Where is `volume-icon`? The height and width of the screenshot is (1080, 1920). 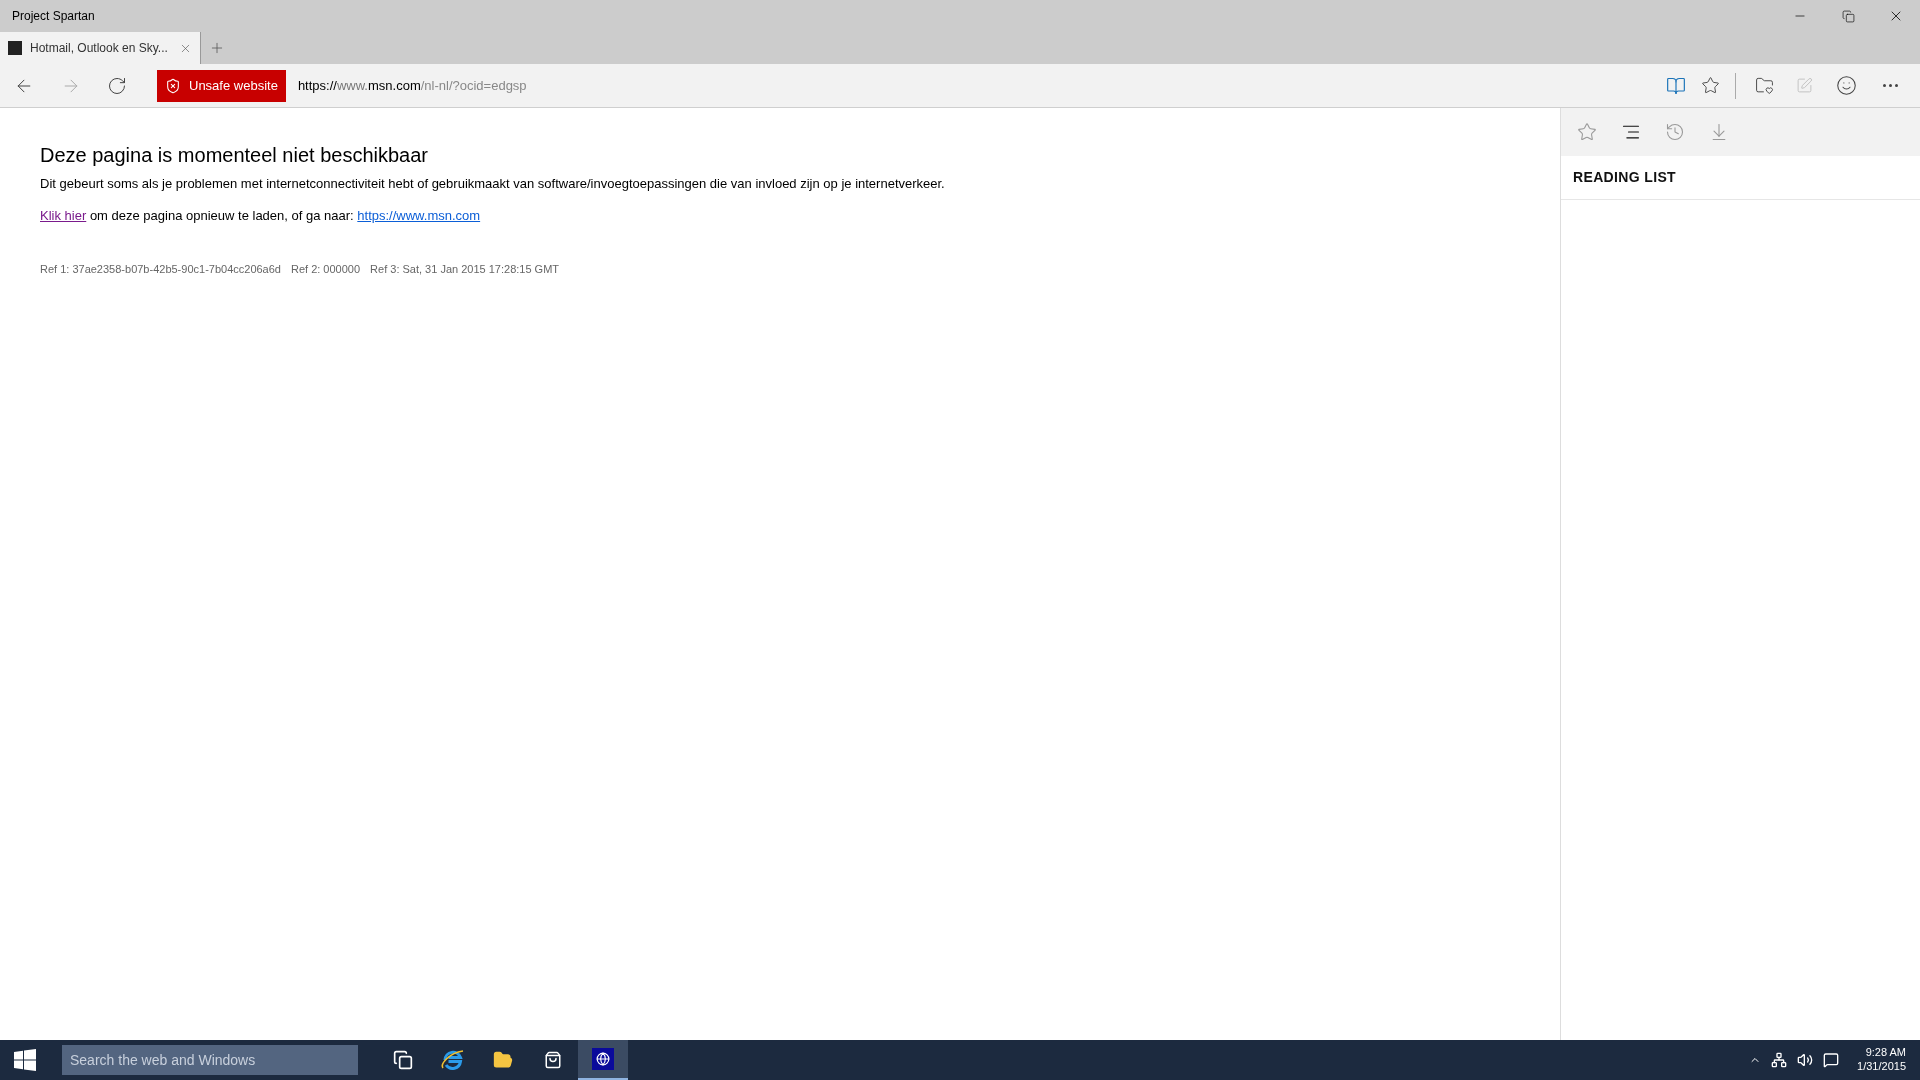
volume-icon is located at coordinates (1805, 1060).